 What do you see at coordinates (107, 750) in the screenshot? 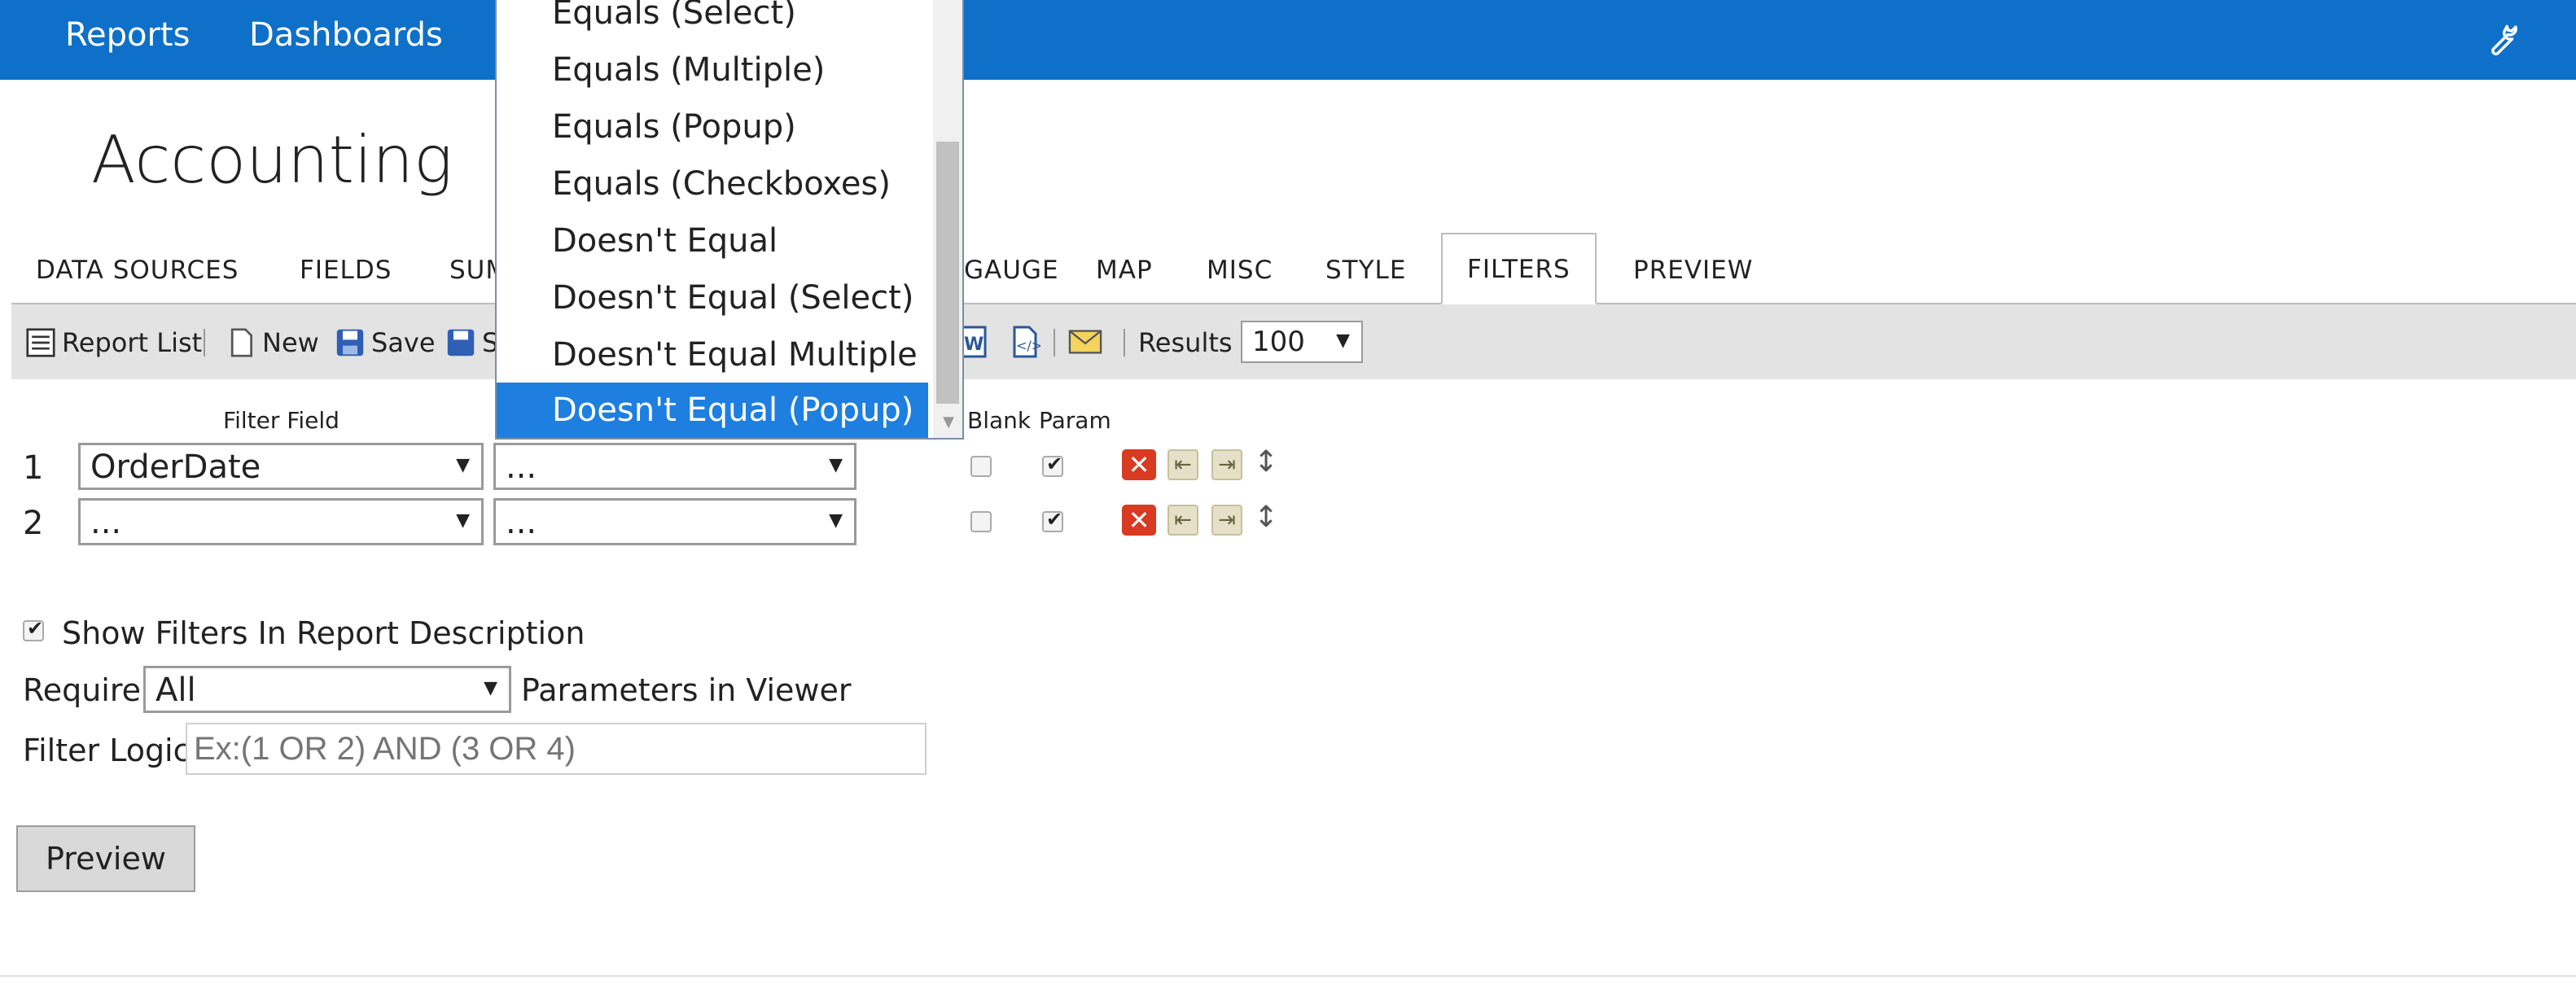
I see `filter-logic-label: Filter Logic` at bounding box center [107, 750].